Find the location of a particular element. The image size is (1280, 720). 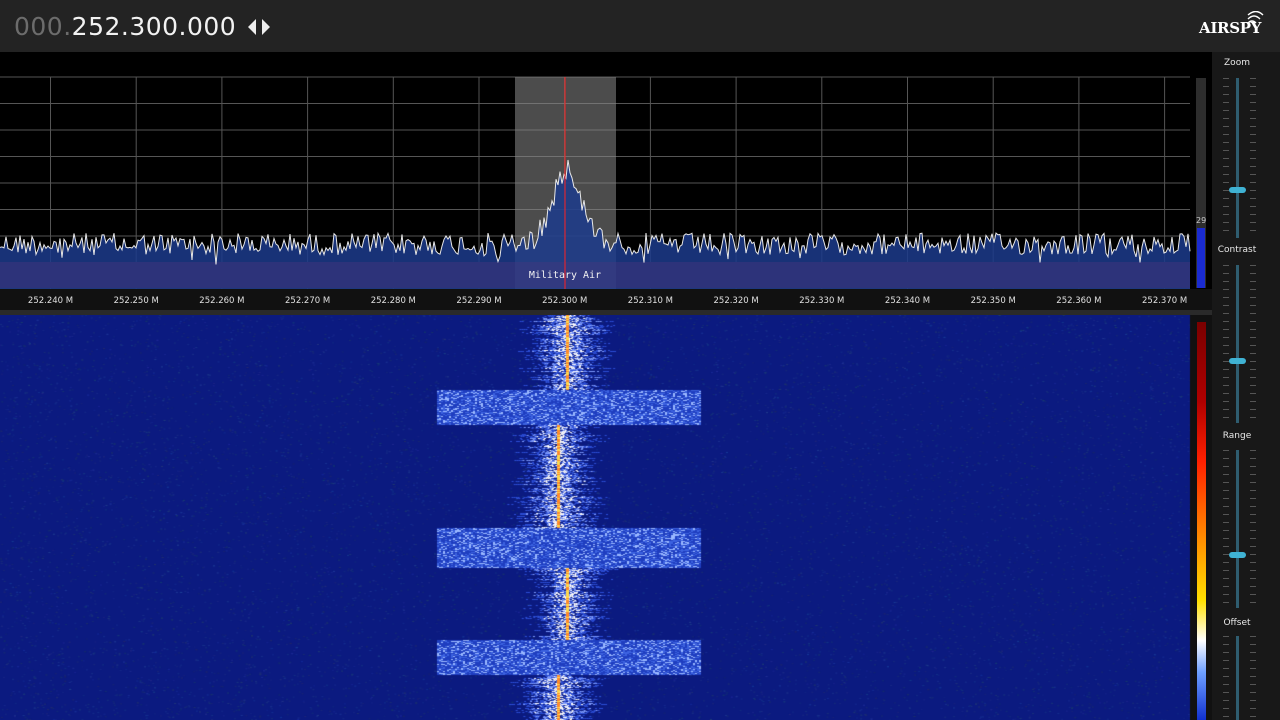

axis-tick-label: 252.290 M is located at coordinates (478, 301).